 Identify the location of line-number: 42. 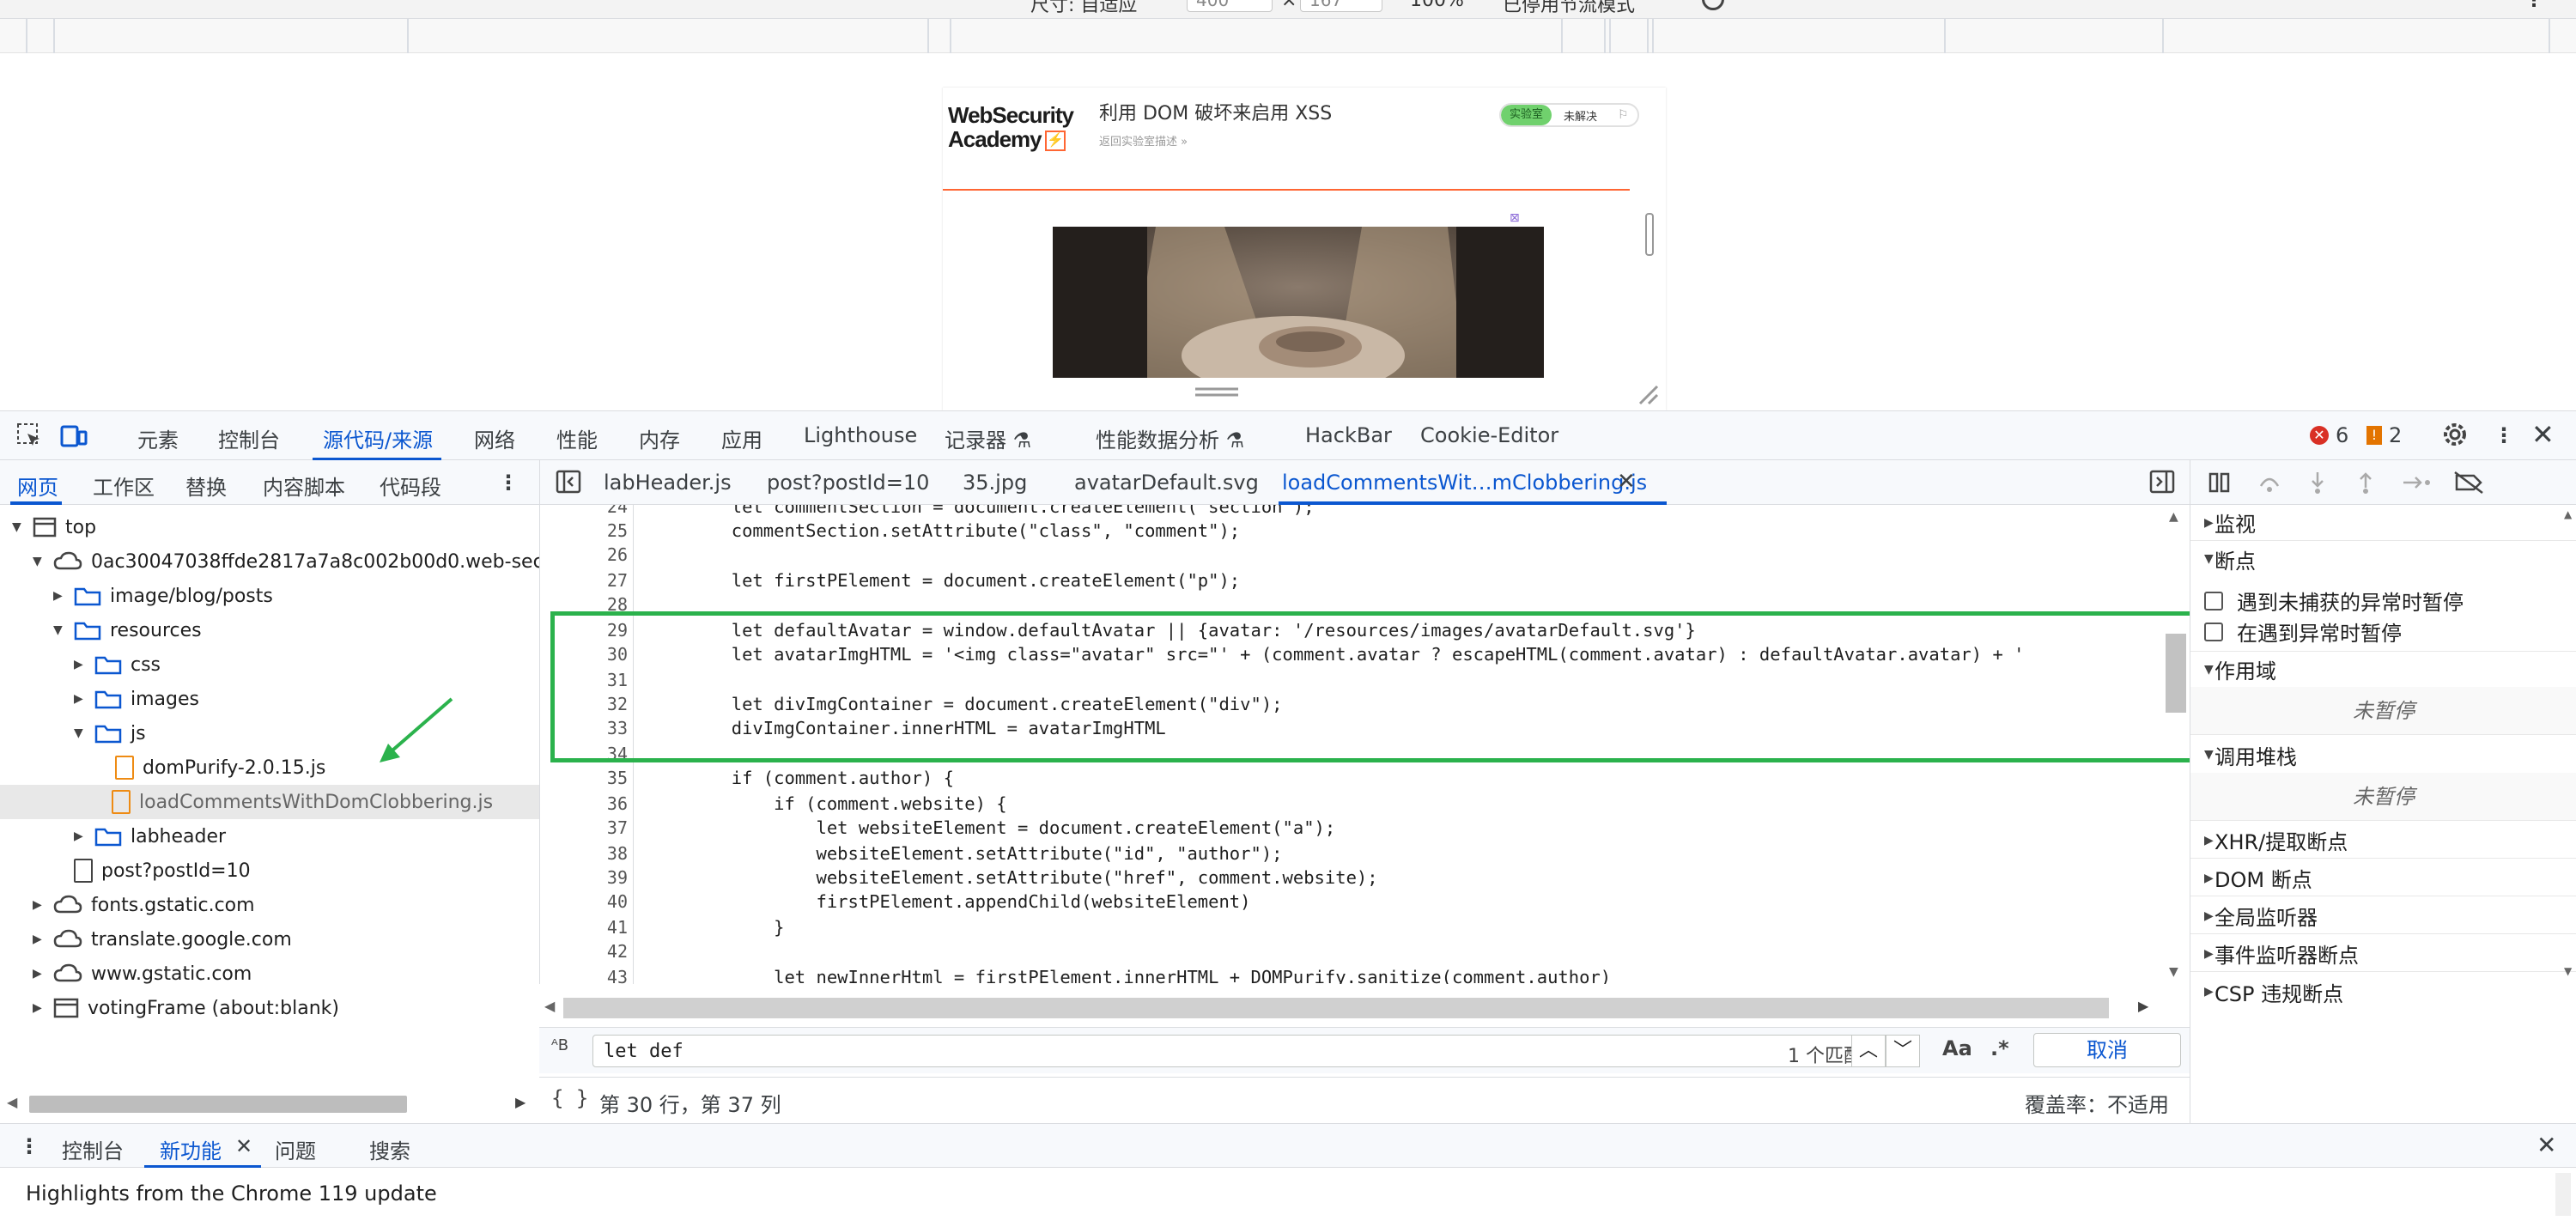
(595, 951).